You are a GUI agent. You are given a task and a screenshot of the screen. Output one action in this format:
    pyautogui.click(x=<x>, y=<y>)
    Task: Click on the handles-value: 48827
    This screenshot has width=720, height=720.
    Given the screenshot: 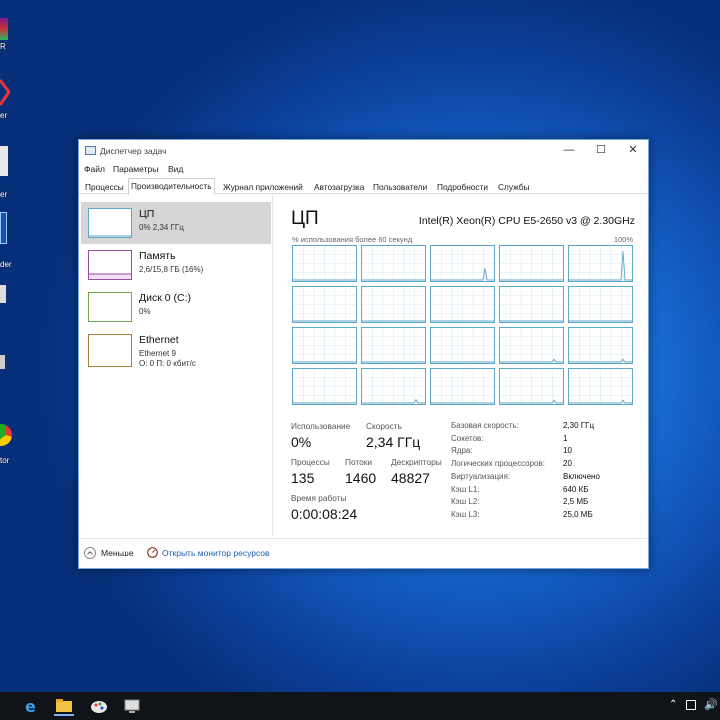 What is the action you would take?
    pyautogui.click(x=410, y=478)
    